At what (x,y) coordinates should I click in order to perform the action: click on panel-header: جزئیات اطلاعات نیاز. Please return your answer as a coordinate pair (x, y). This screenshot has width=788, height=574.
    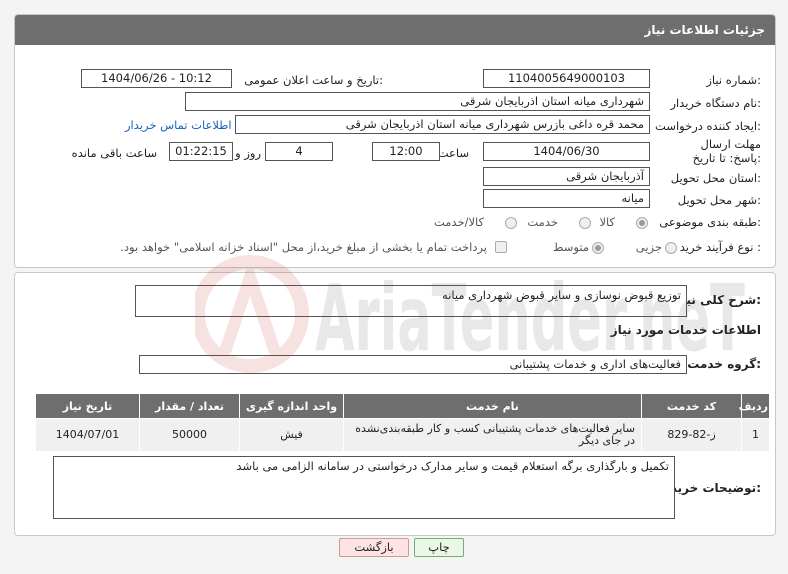
    Looking at the image, I should click on (395, 30).